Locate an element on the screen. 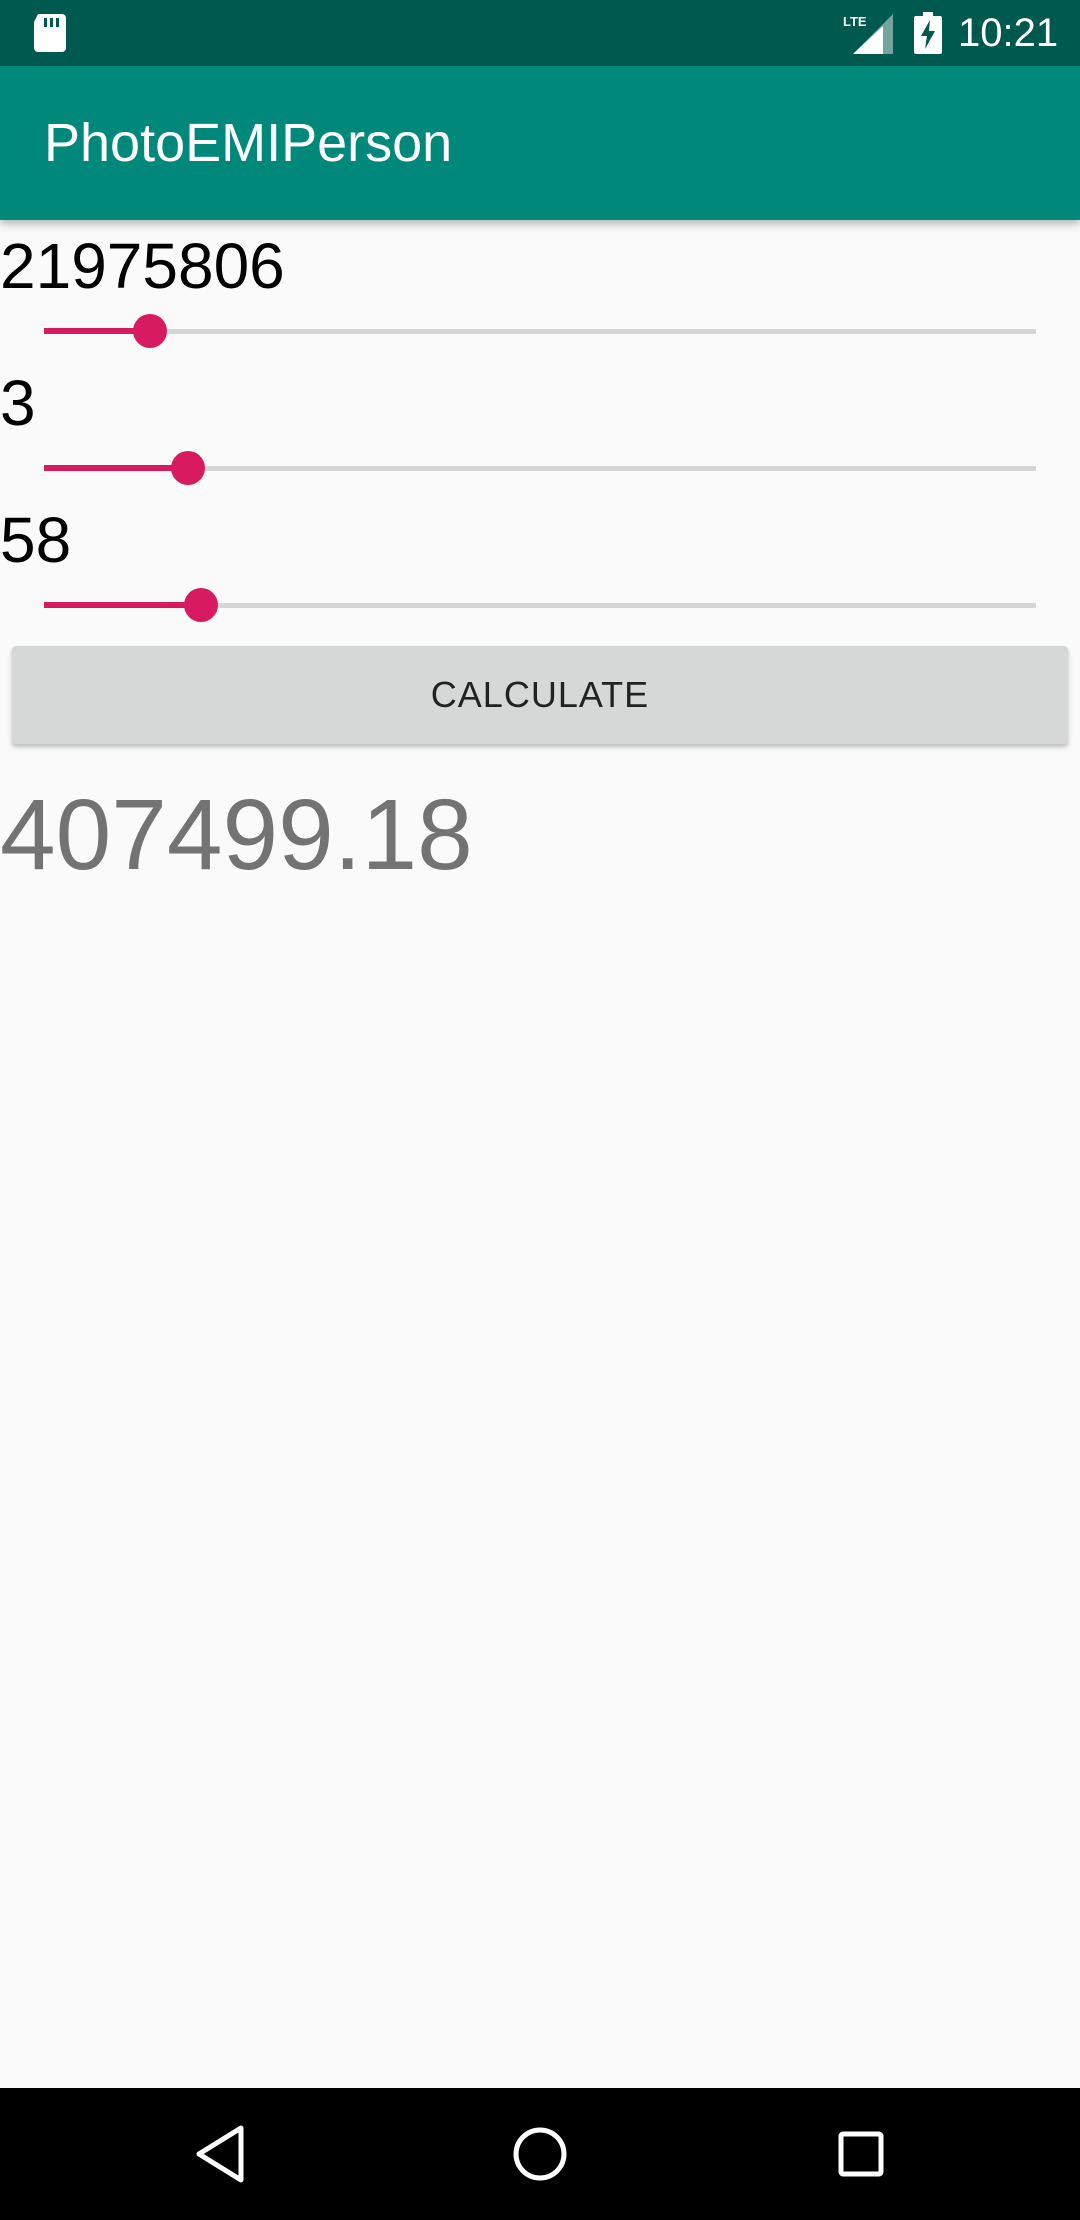 The height and width of the screenshot is (2220, 1080). rate-value: 58 is located at coordinates (36, 540).